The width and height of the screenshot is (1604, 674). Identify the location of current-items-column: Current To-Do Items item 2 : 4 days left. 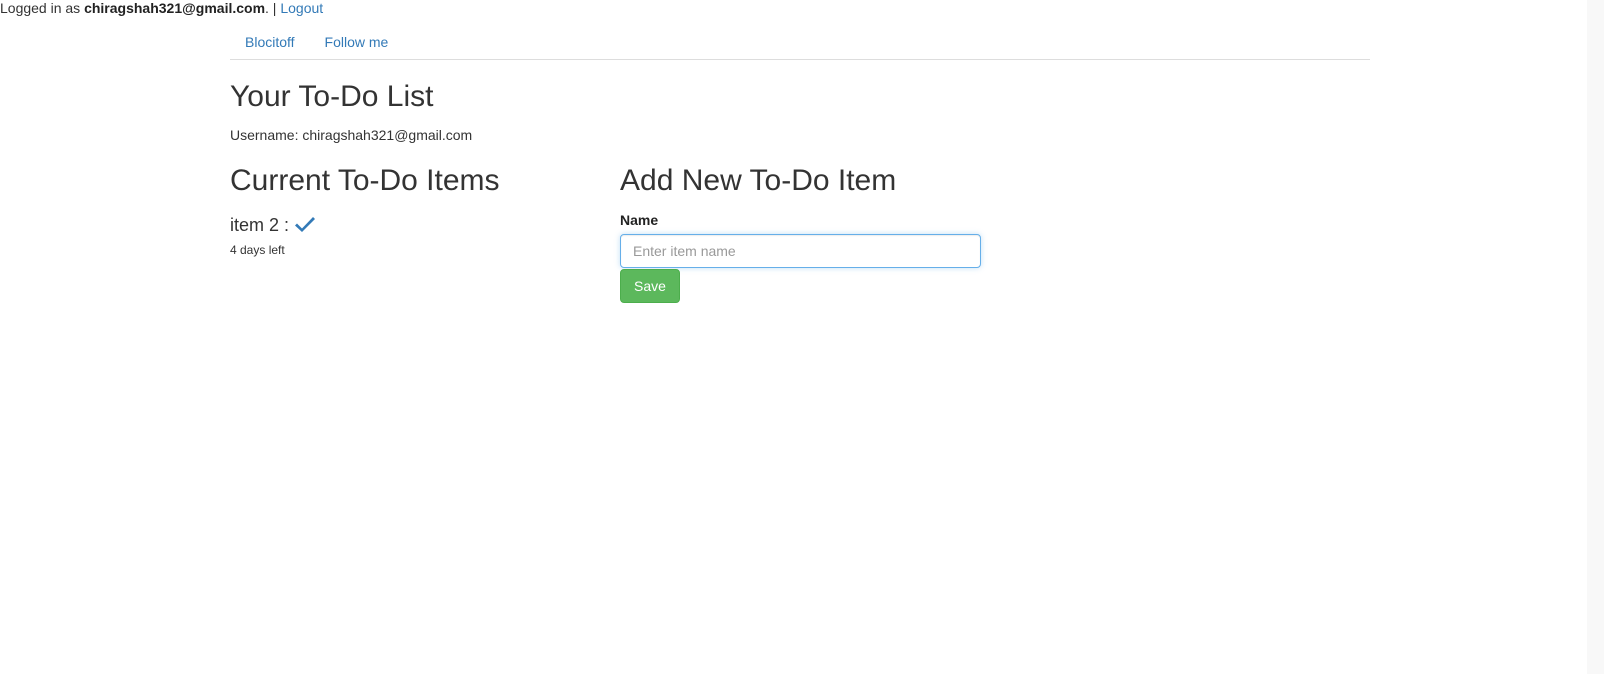
(425, 233).